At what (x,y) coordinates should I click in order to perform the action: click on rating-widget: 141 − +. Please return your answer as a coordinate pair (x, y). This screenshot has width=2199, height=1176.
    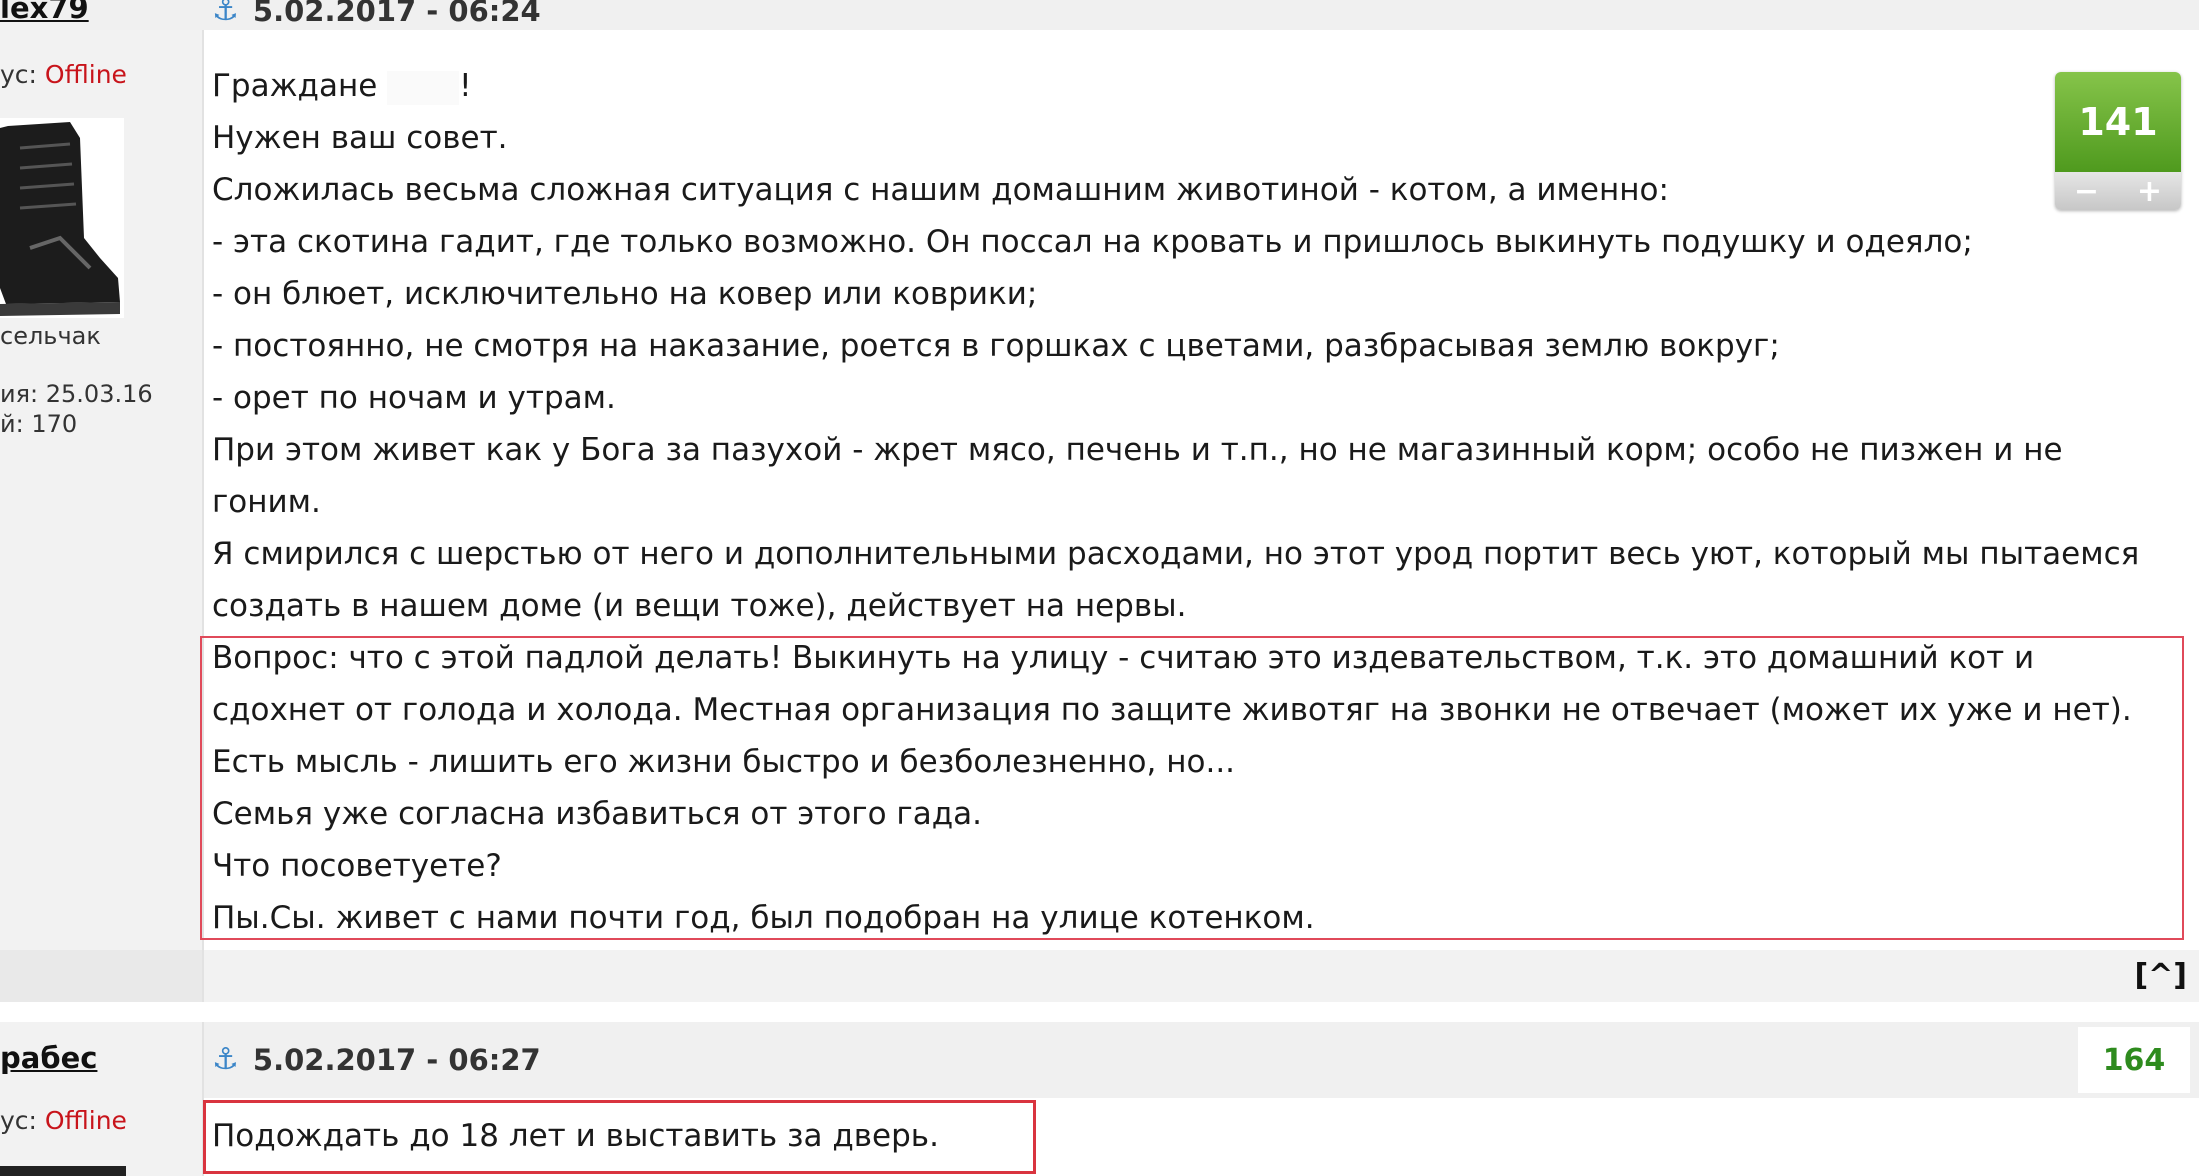
    Looking at the image, I should click on (2118, 141).